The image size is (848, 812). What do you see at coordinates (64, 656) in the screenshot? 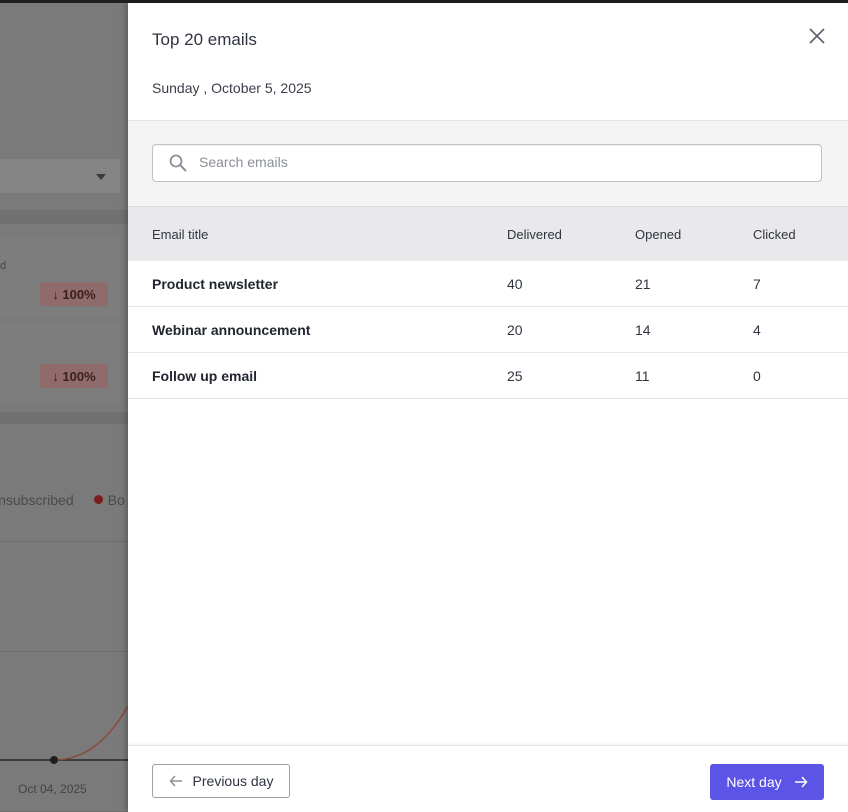
I see `background-chart` at bounding box center [64, 656].